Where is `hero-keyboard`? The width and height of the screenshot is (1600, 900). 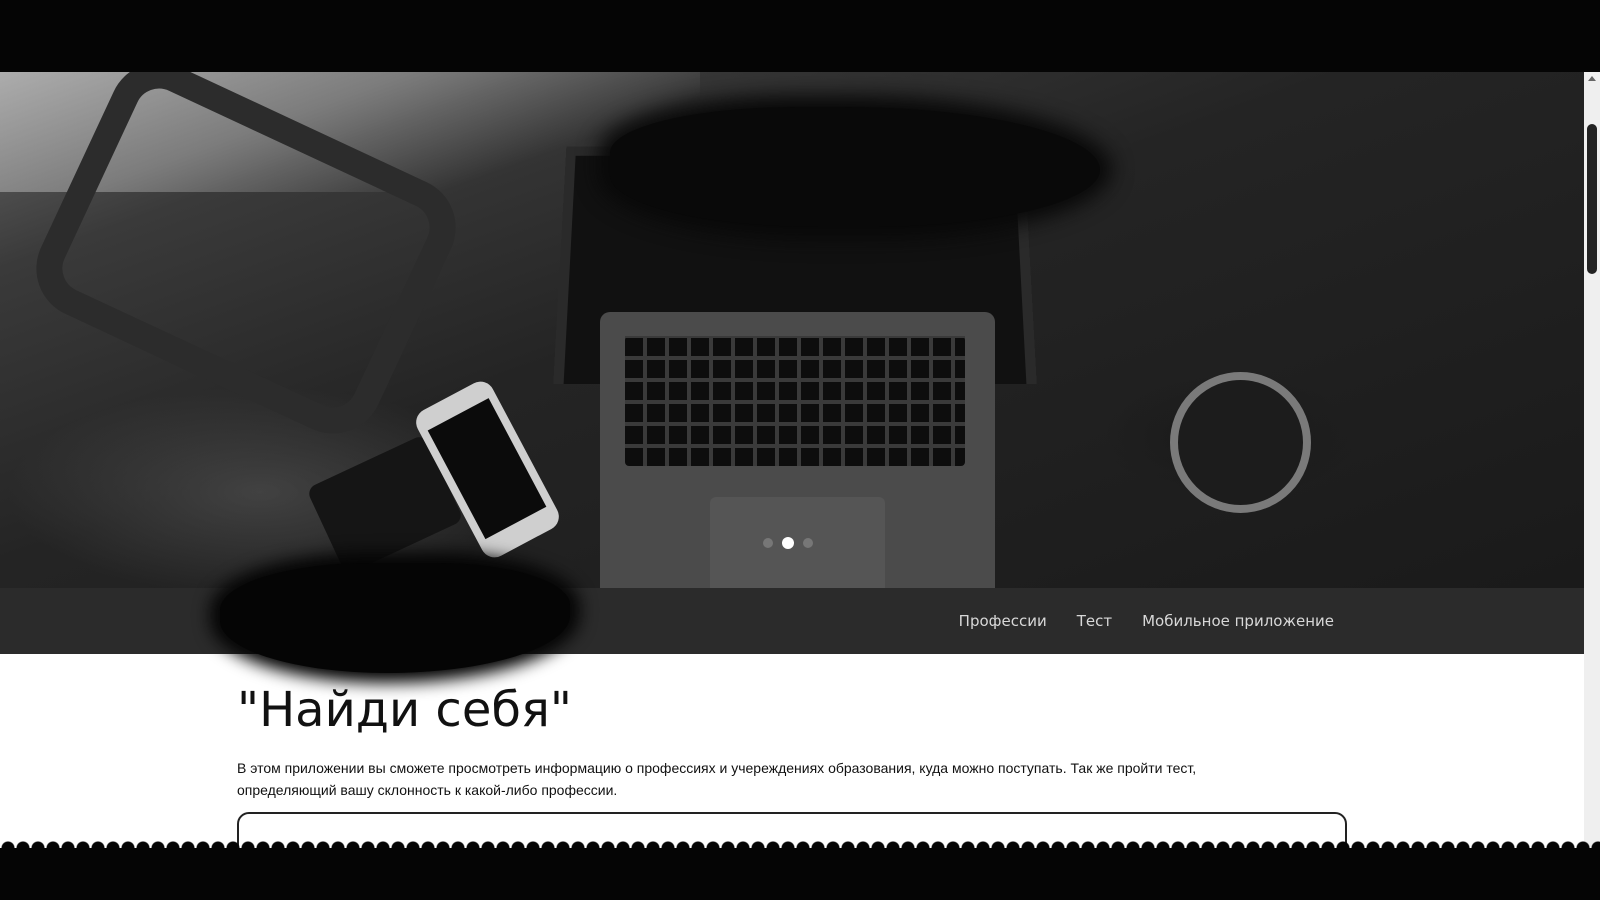 hero-keyboard is located at coordinates (795, 401).